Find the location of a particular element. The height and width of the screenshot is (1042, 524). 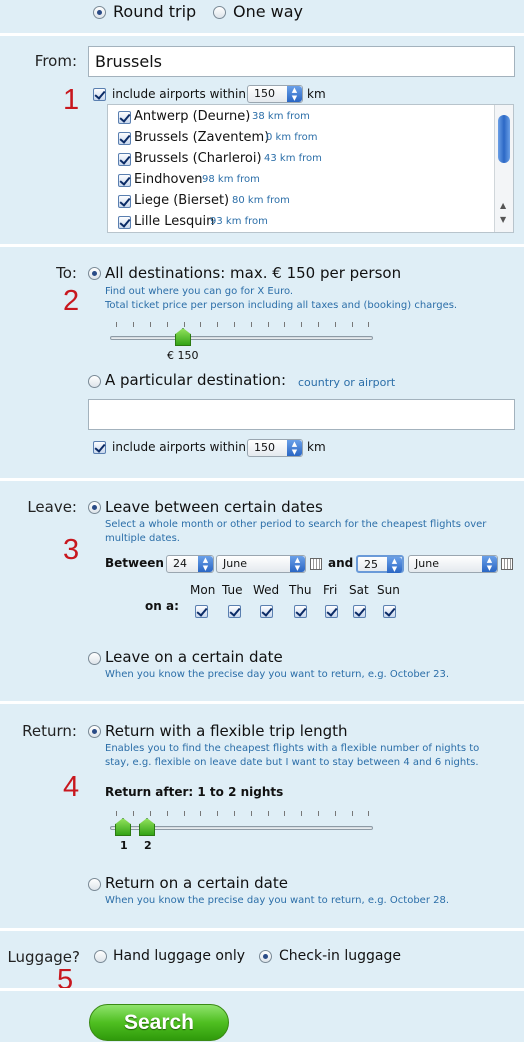

return-flexible-label: Return with a flexible trip length is located at coordinates (226, 731).